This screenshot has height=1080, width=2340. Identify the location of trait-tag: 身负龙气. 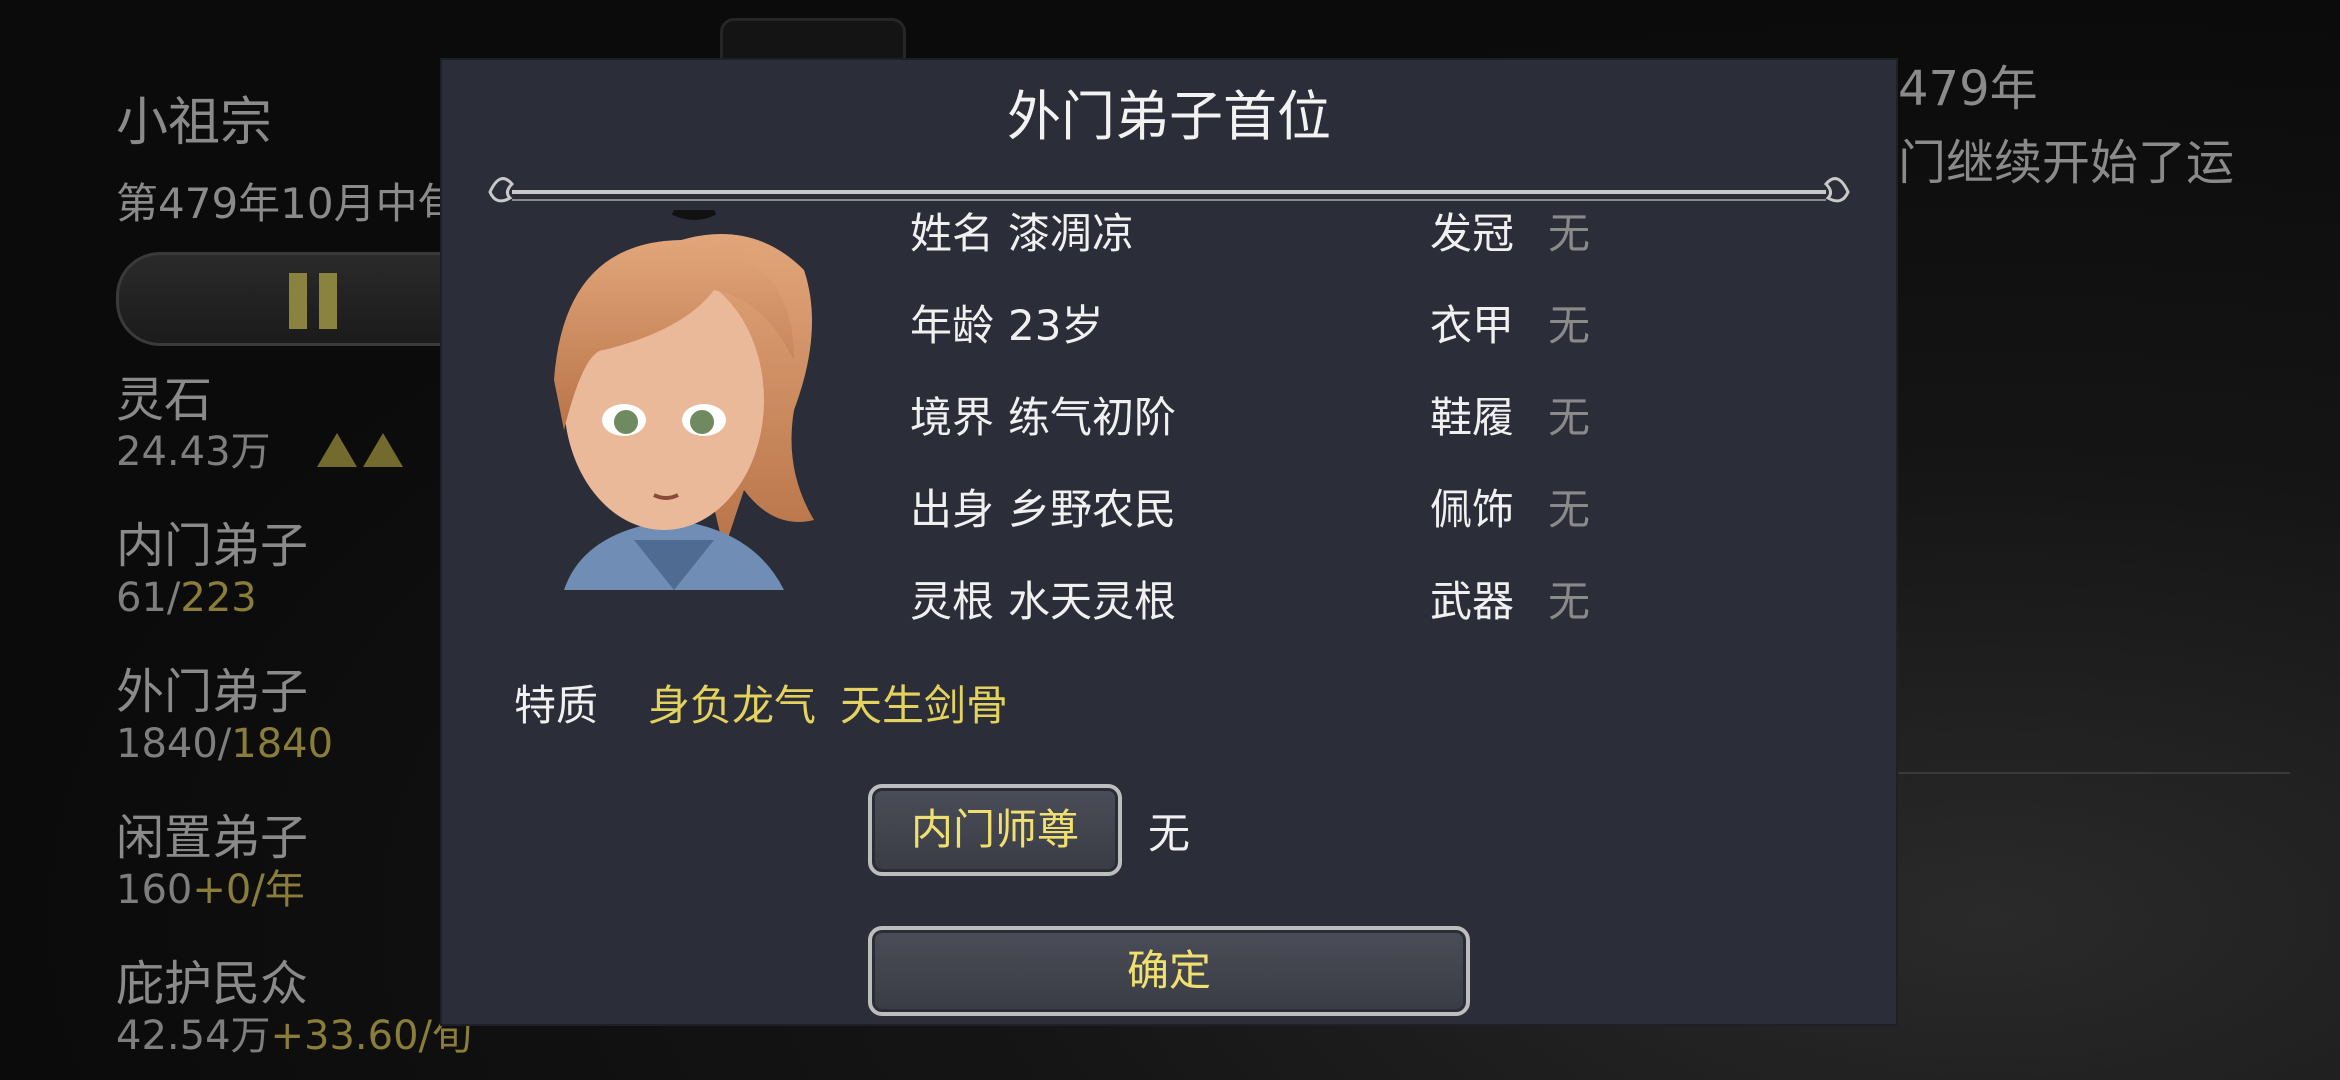
(732, 702).